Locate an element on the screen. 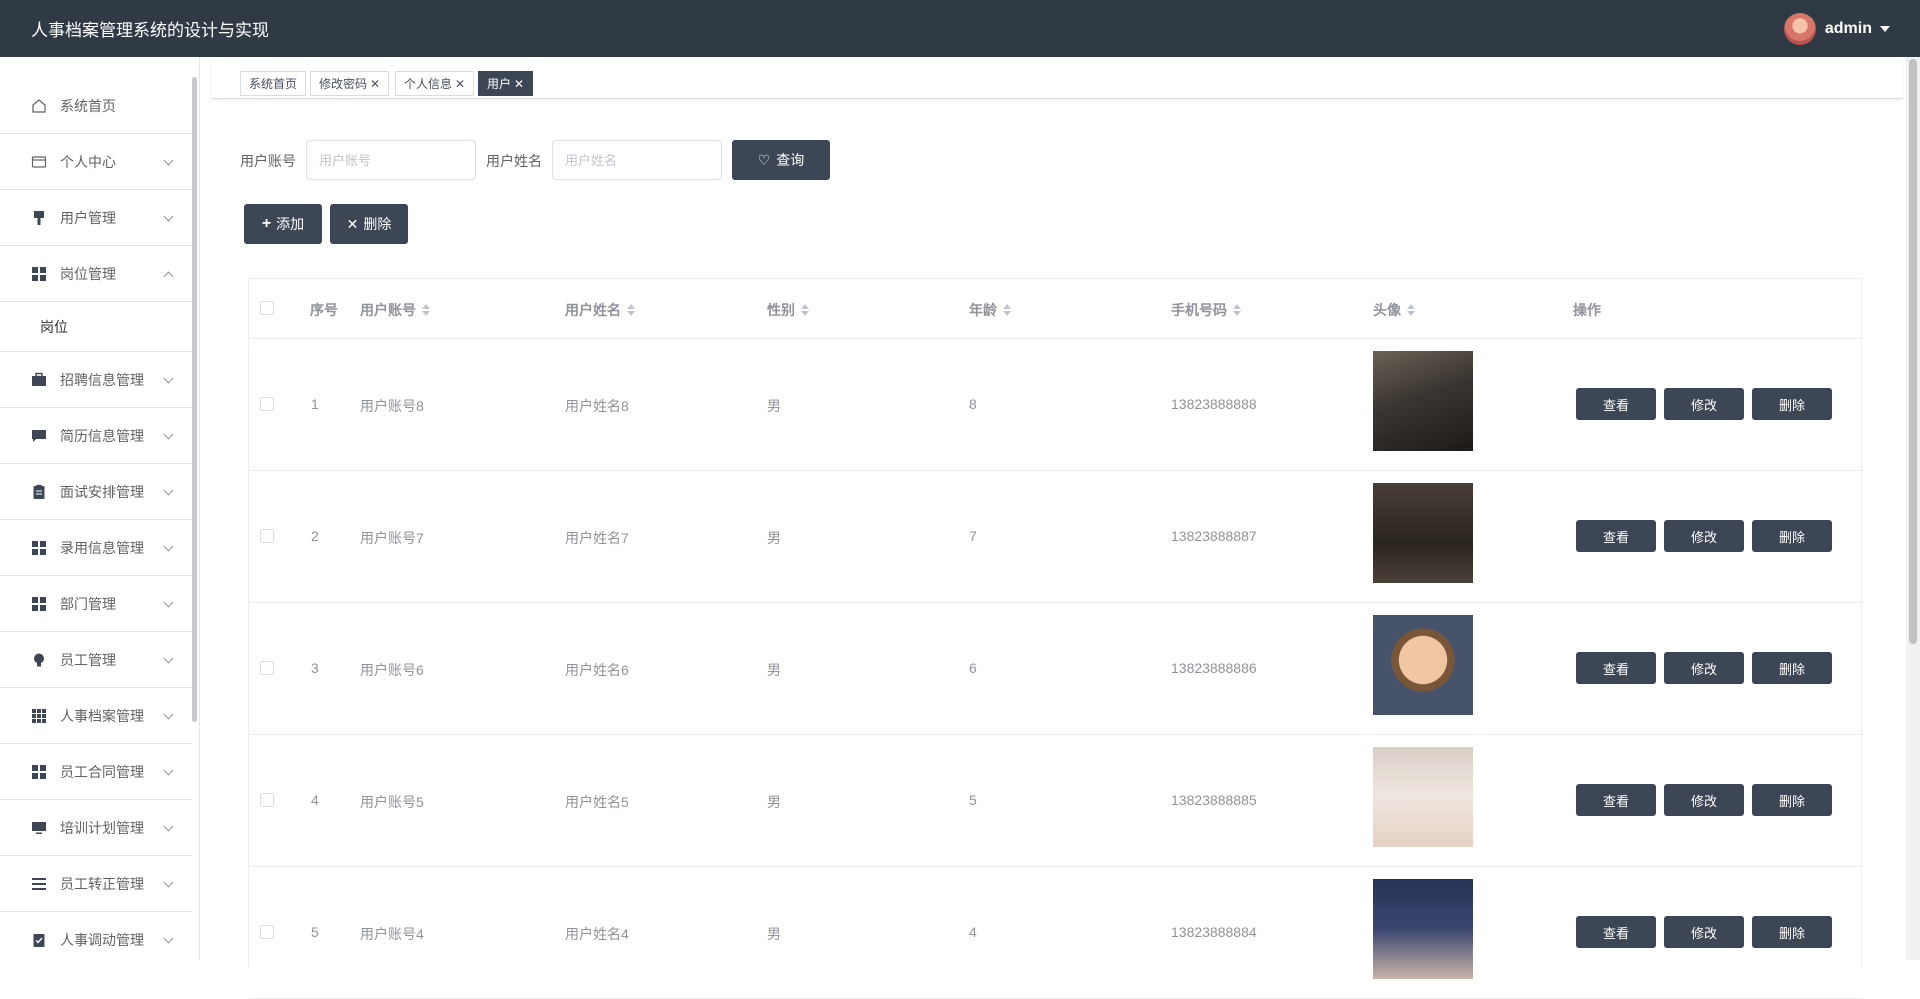 This screenshot has height=999, width=1920. name-search-input is located at coordinates (637, 160).